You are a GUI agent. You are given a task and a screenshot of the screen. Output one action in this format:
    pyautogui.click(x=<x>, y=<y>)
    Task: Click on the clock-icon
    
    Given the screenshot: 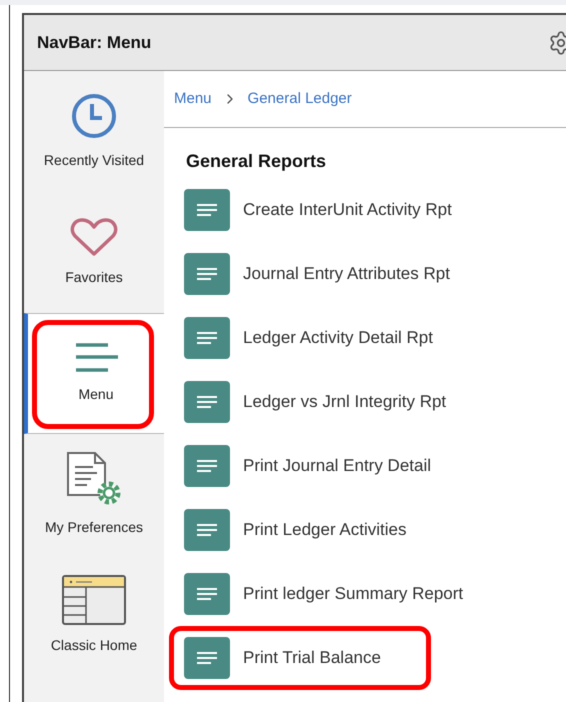 What is the action you would take?
    pyautogui.click(x=94, y=116)
    